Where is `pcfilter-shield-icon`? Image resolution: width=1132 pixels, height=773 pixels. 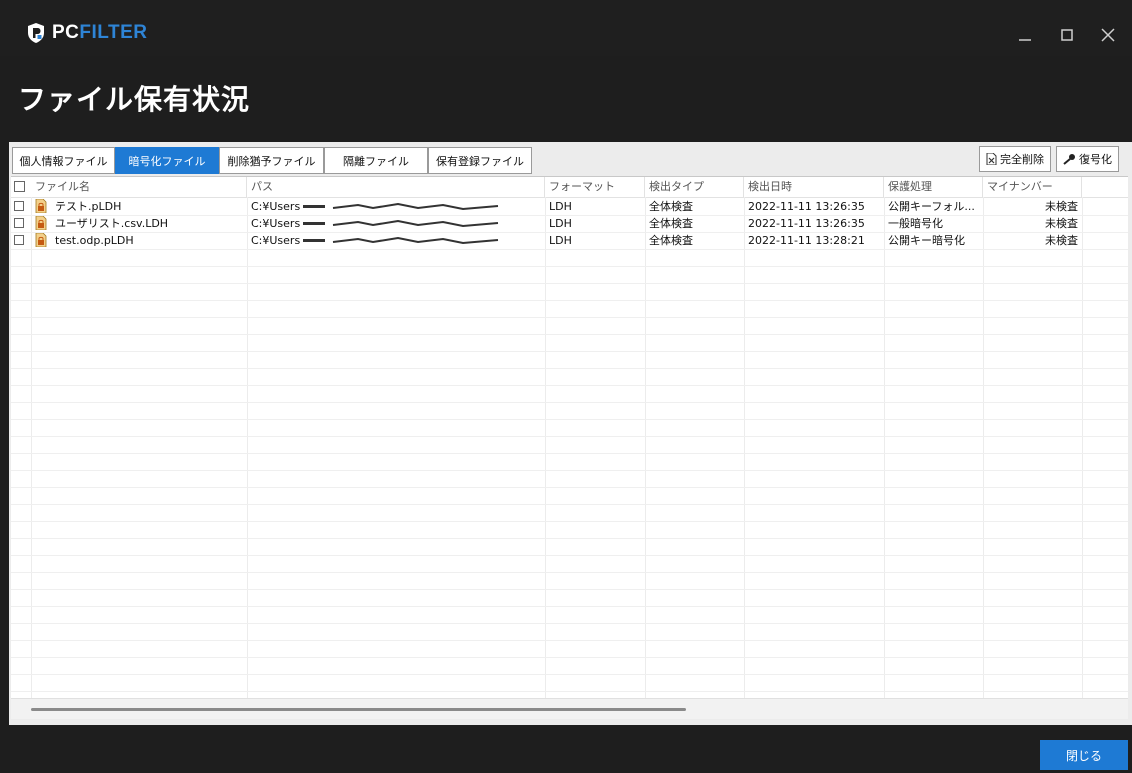
pcfilter-shield-icon is located at coordinates (36, 33).